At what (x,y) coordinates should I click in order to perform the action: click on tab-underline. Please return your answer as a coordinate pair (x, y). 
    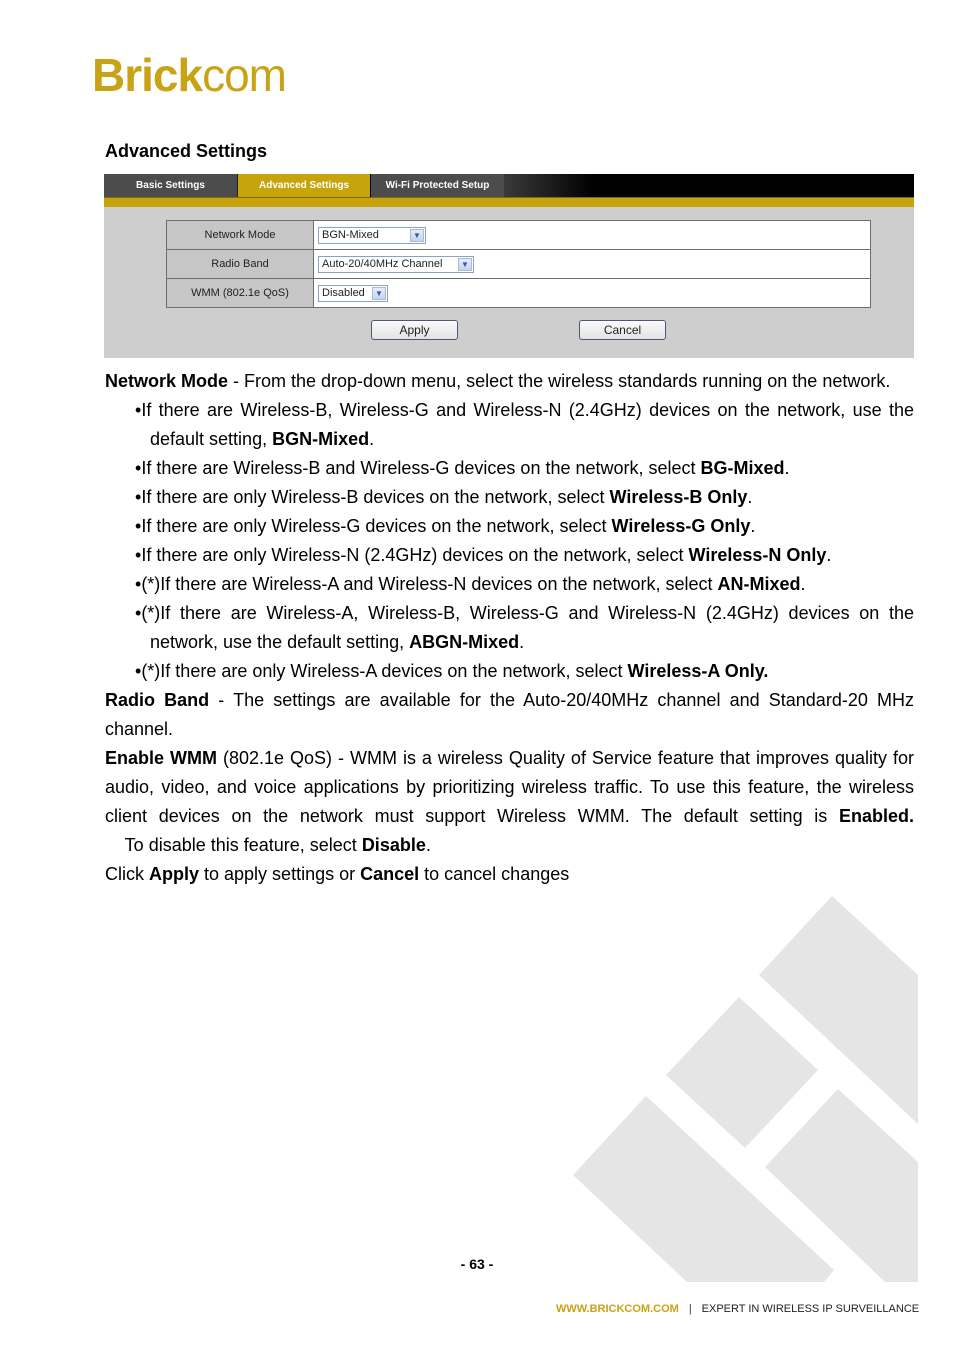
    Looking at the image, I should click on (509, 202).